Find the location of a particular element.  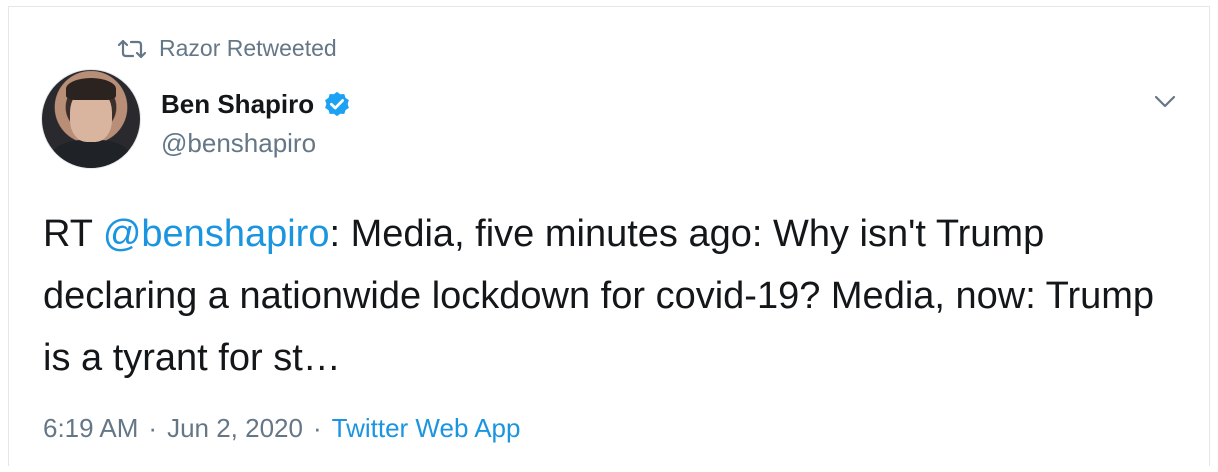

display-name: Ben Shapiro is located at coordinates (237, 104).